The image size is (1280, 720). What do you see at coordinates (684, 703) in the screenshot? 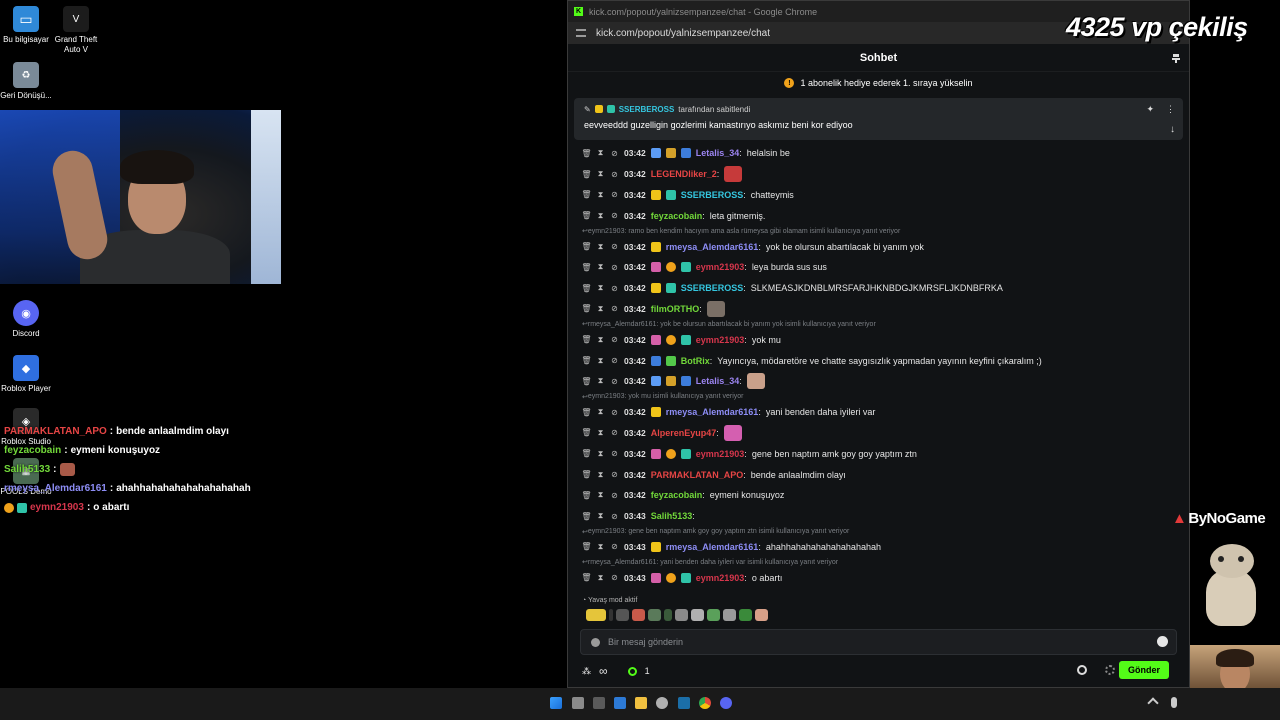
I see `steam-icon` at bounding box center [684, 703].